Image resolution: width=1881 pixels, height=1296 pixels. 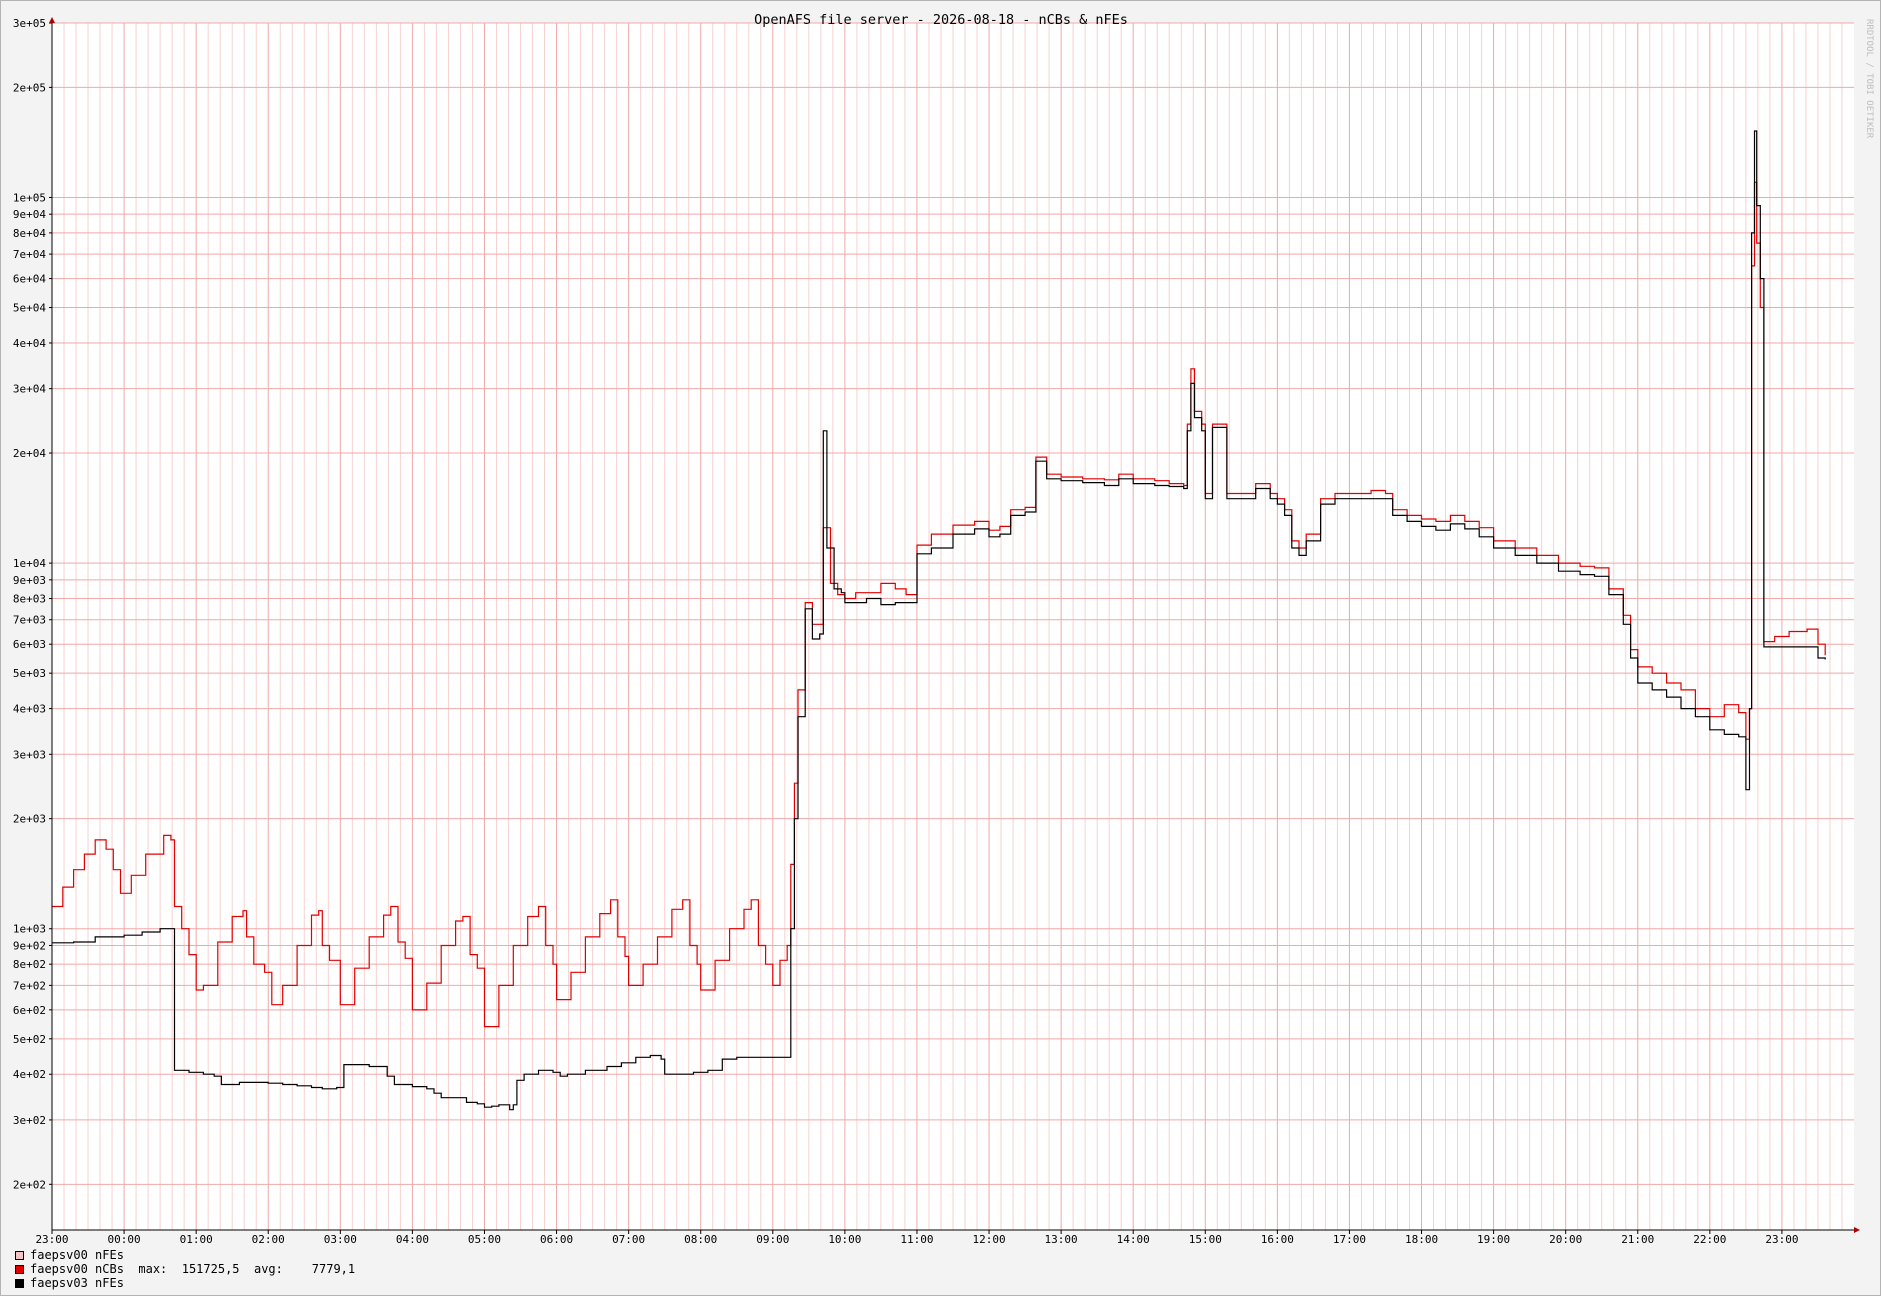 I want to click on y-tick-label: 2e+03, so click(x=29, y=819).